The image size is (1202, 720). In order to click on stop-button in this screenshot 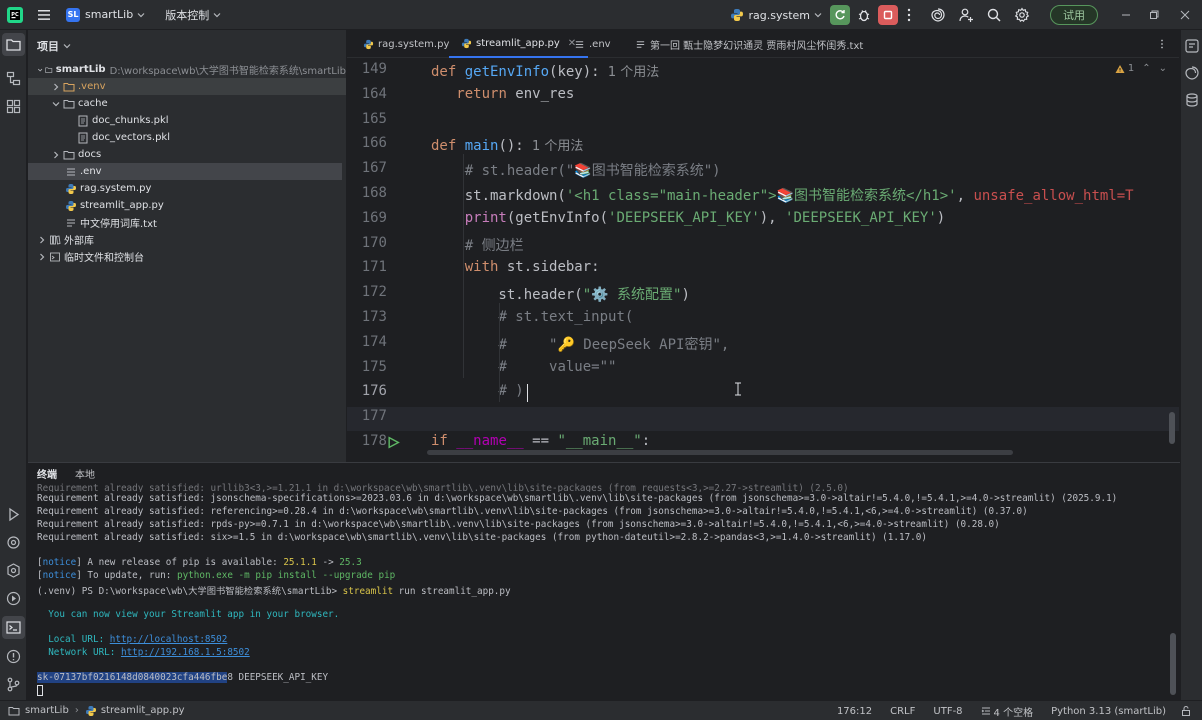, I will do `click(888, 15)`.